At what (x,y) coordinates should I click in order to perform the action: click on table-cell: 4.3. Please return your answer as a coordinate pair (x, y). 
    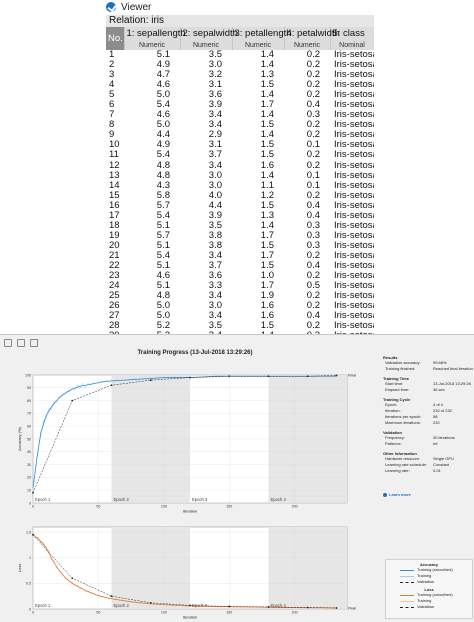
    Looking at the image, I should click on (152, 185).